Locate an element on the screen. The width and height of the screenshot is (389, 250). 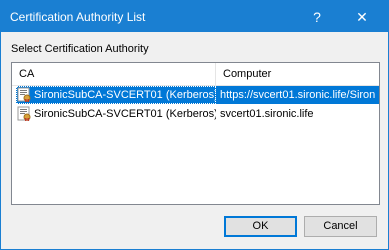
select-ca-label: Select Certification Authority is located at coordinates (80, 49).